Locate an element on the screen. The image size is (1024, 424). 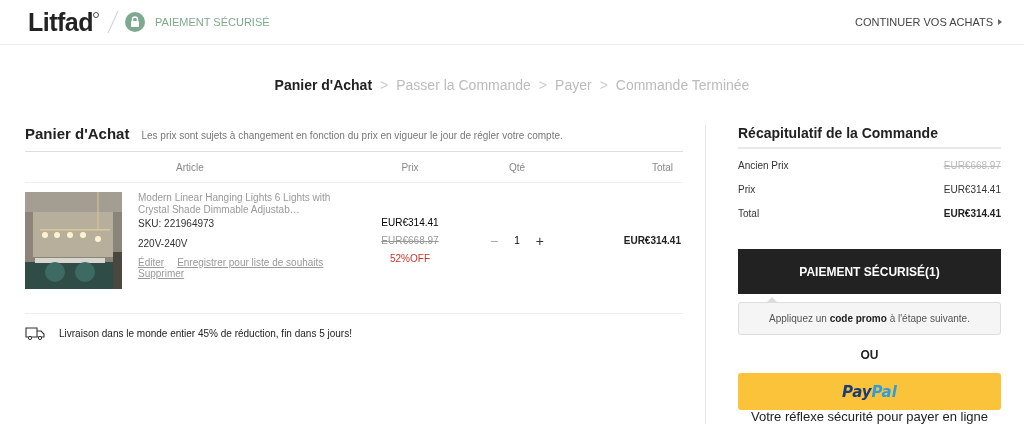
column-header: Article is located at coordinates (190, 167).